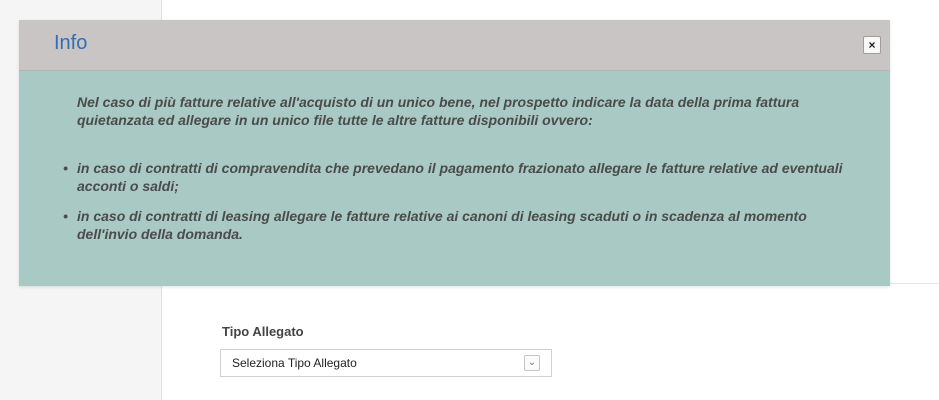 This screenshot has width=939, height=400. What do you see at coordinates (872, 45) in the screenshot?
I see `close-icon: ×` at bounding box center [872, 45].